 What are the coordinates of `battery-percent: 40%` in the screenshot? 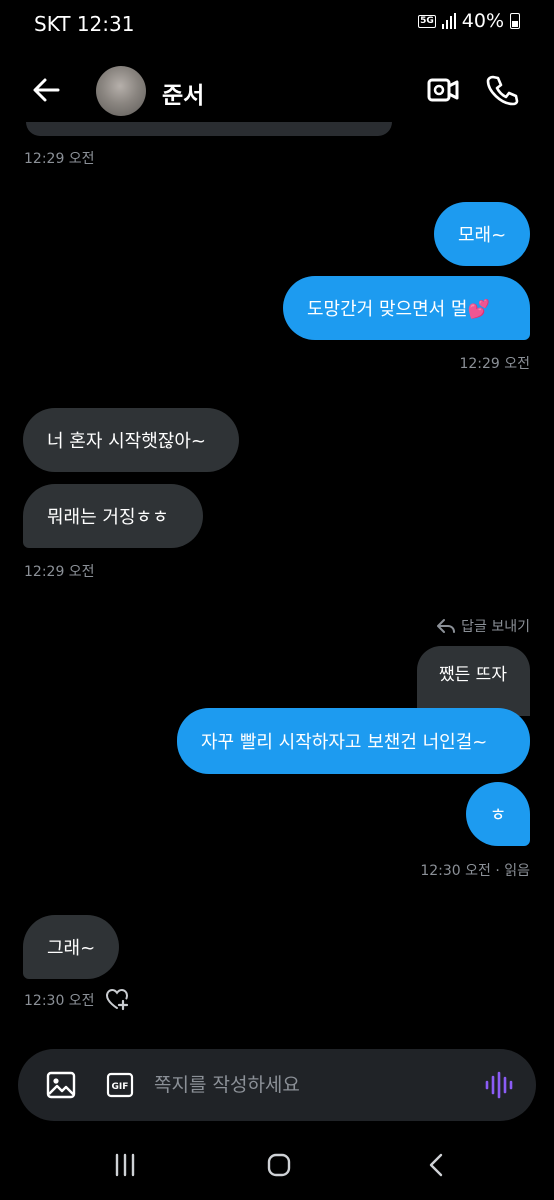 It's located at (482, 21).